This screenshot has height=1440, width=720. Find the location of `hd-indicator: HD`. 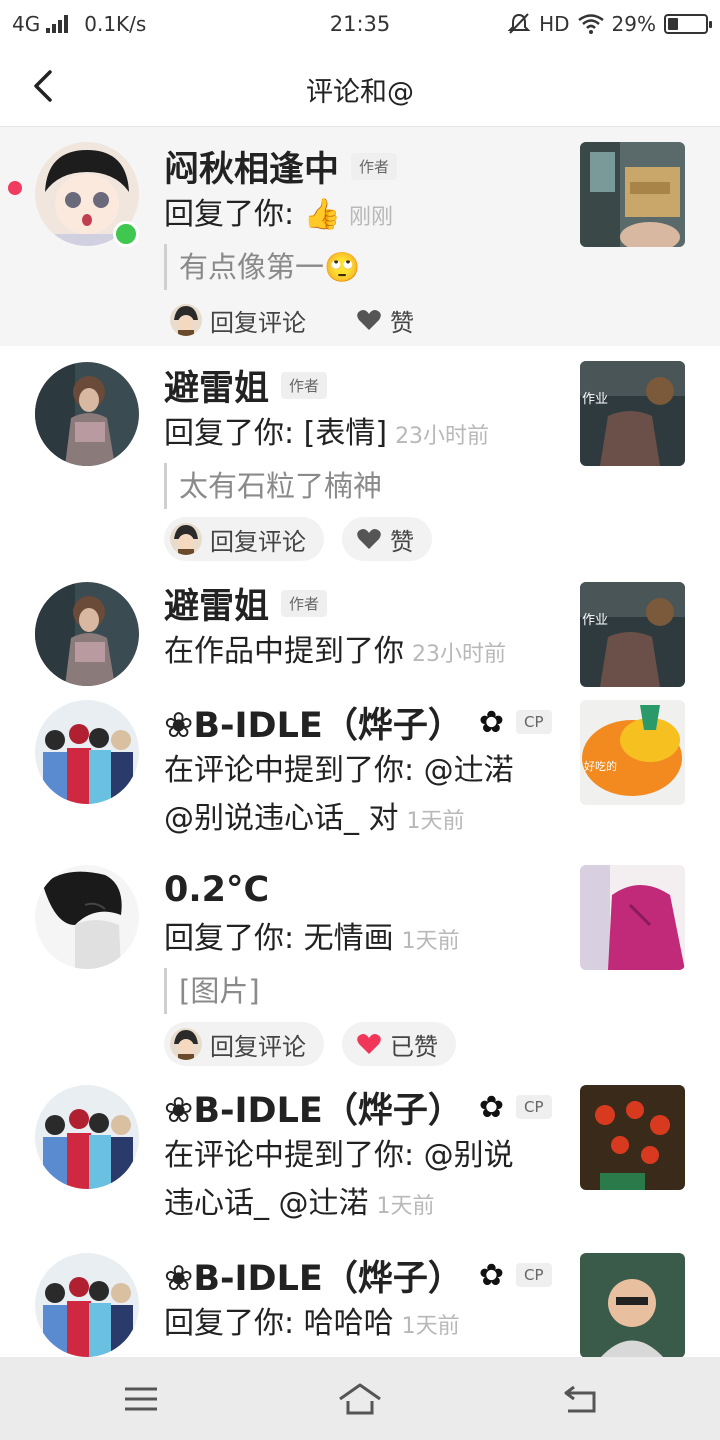

hd-indicator: HD is located at coordinates (554, 24).